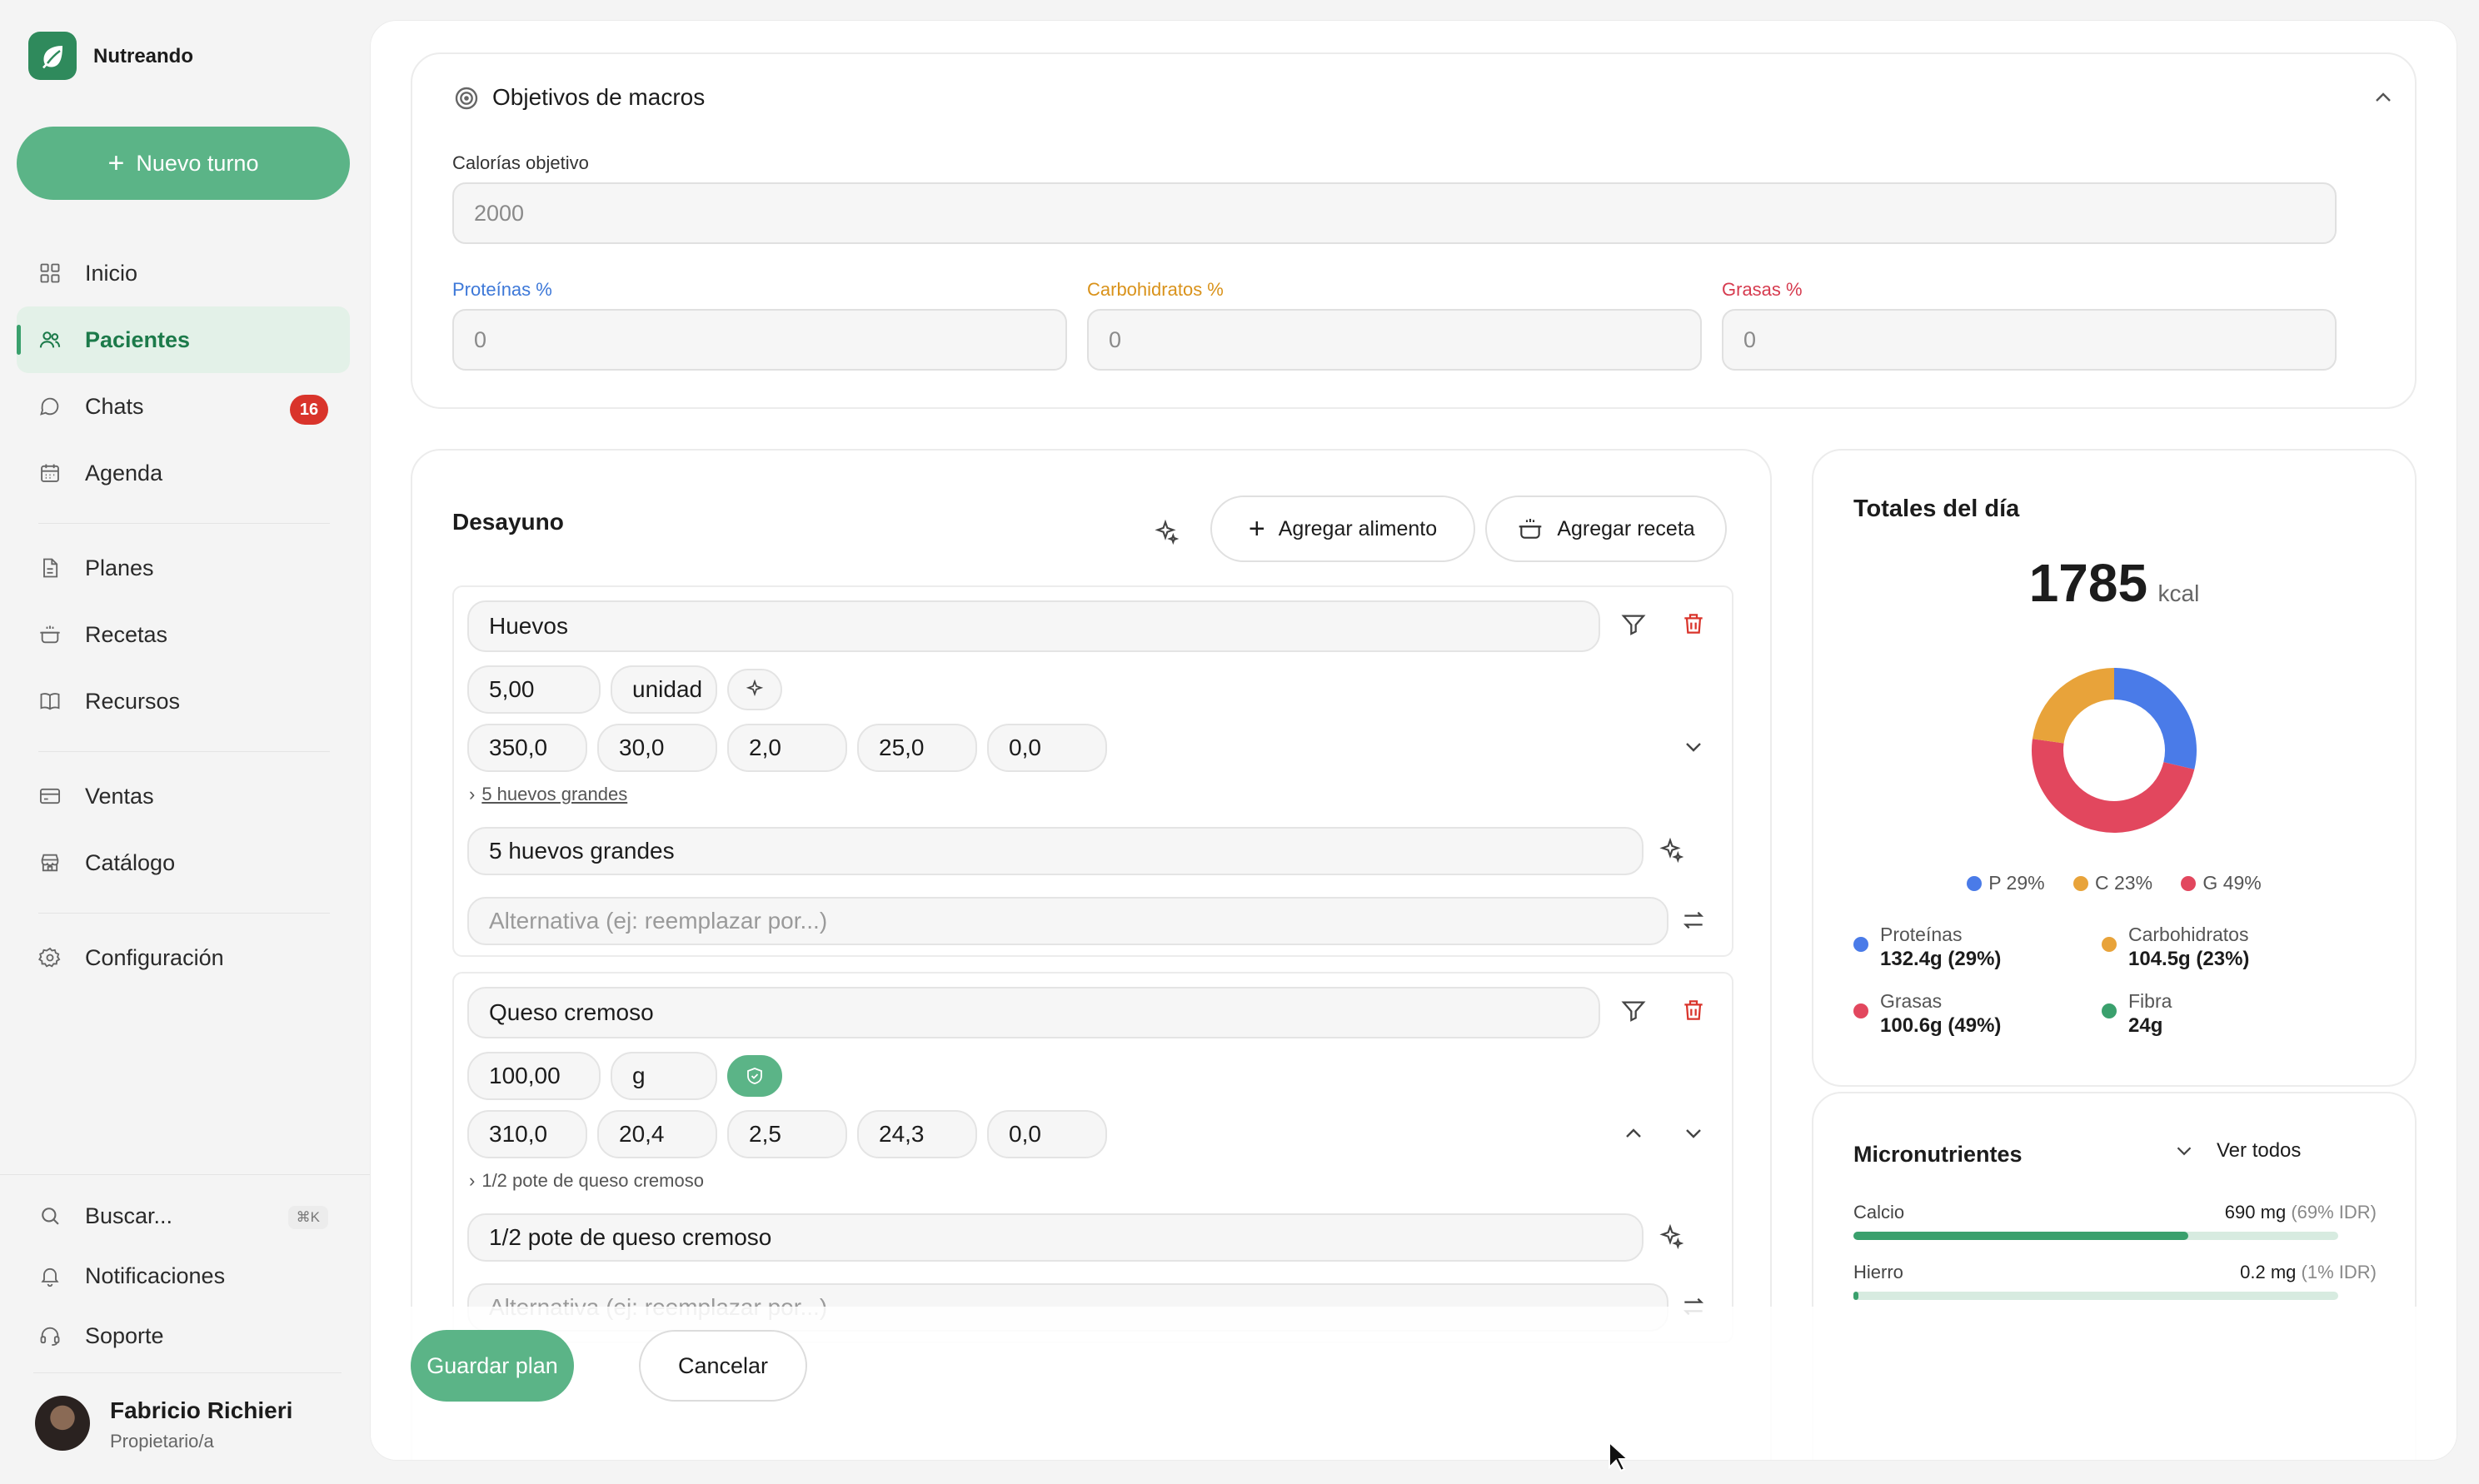 The image size is (2479, 1484). Describe the element at coordinates (1342, 528) in the screenshot. I see `add-food-button: + Agregar alimento` at that location.